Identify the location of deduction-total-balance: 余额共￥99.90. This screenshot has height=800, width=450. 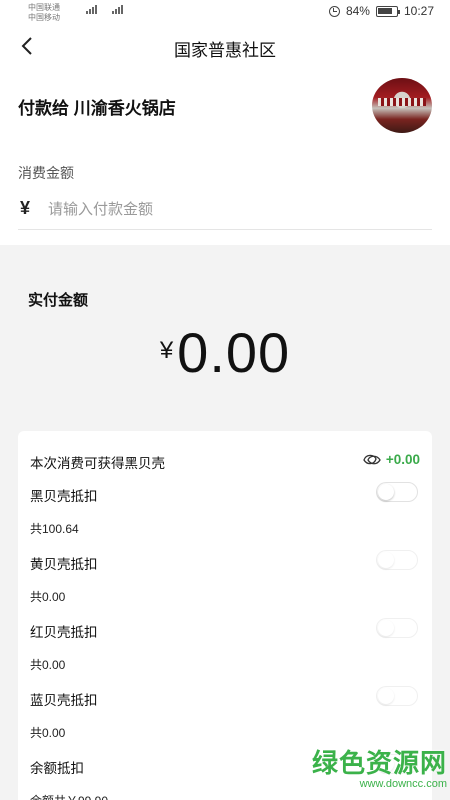
(69, 796).